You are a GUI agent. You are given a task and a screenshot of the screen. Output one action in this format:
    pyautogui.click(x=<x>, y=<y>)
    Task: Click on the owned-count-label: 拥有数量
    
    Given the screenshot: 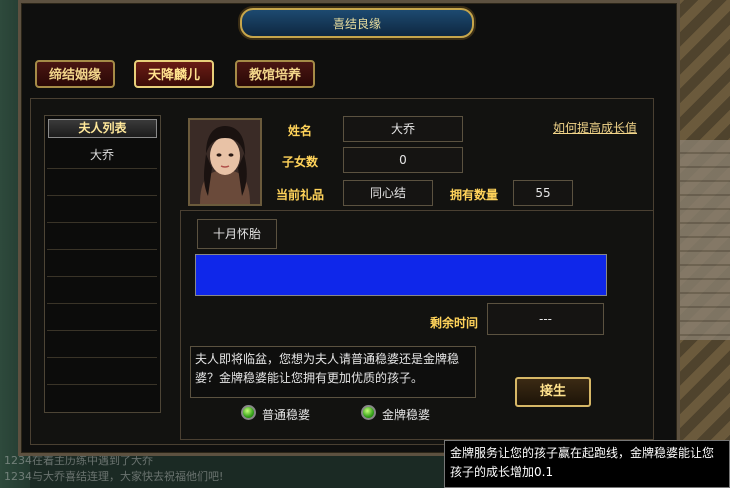 What is the action you would take?
    pyautogui.click(x=474, y=195)
    